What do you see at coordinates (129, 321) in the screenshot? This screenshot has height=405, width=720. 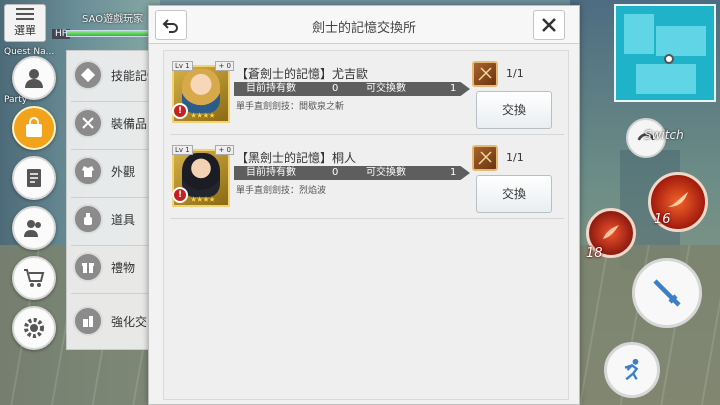 I see `submenu-label: 強化交` at bounding box center [129, 321].